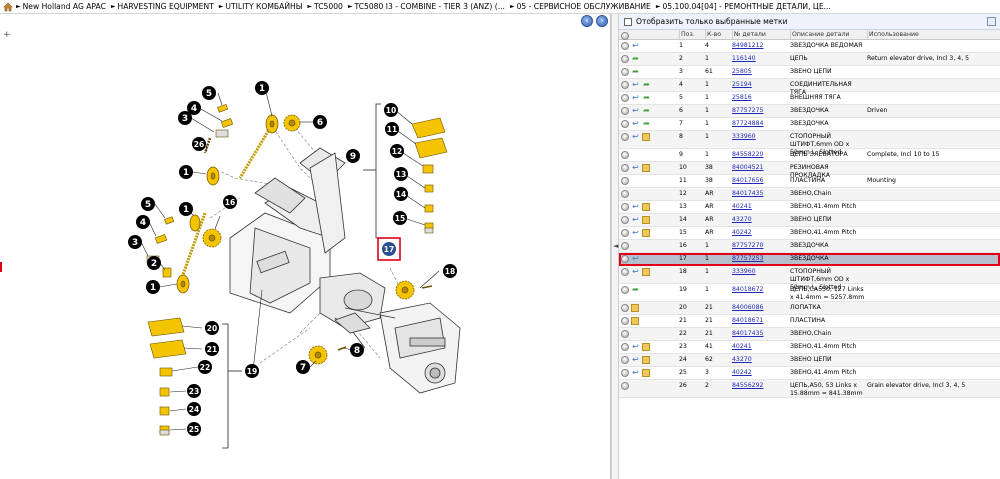  I want to click on part-number-link: 87757275, so click(761, 111).